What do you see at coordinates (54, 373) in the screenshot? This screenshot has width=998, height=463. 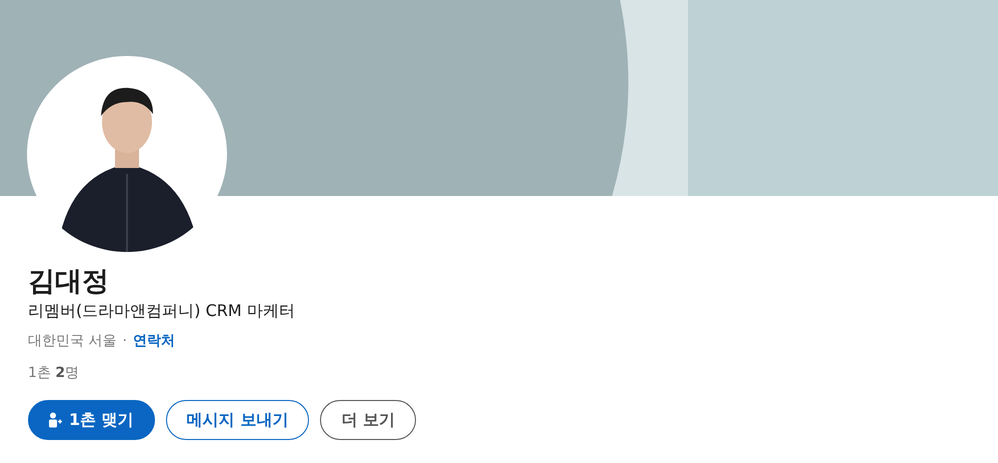 I see `connections-count: 1촌 2명` at bounding box center [54, 373].